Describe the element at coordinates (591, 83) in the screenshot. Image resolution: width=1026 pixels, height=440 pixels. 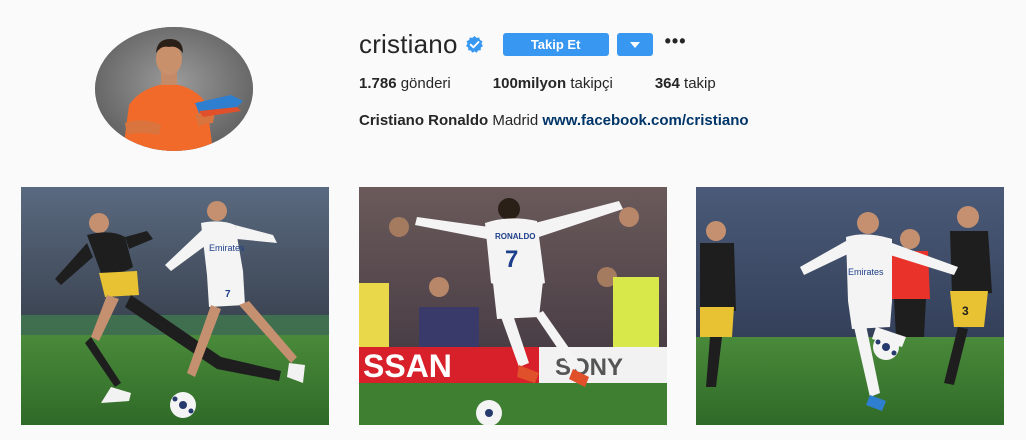
I see `stat-followers-label: takipçi` at that location.